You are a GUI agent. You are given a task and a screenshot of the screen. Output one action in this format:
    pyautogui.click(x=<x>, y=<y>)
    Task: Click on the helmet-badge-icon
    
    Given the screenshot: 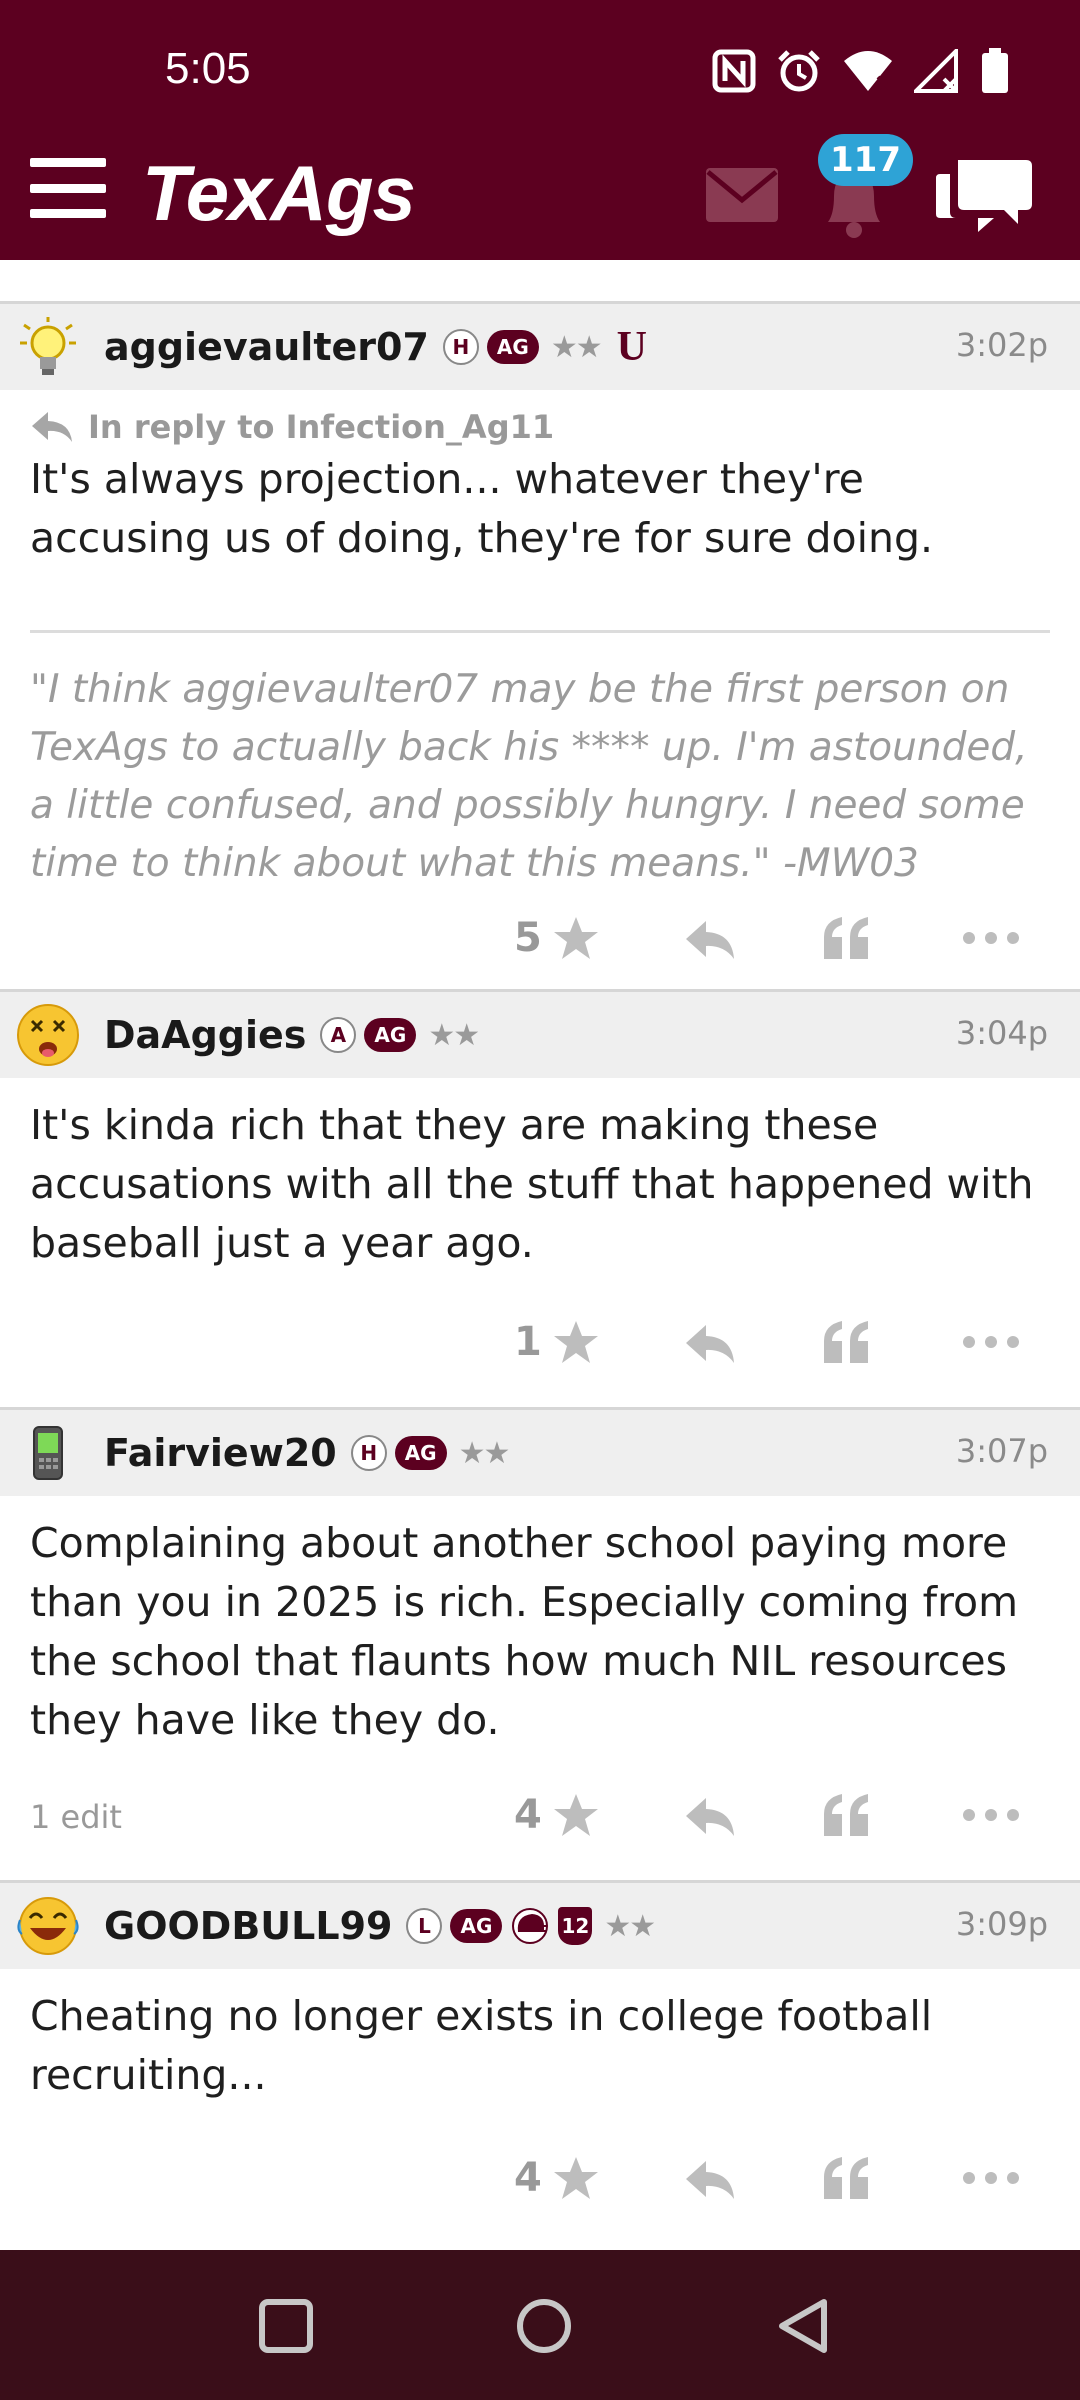 What is the action you would take?
    pyautogui.click(x=530, y=1926)
    